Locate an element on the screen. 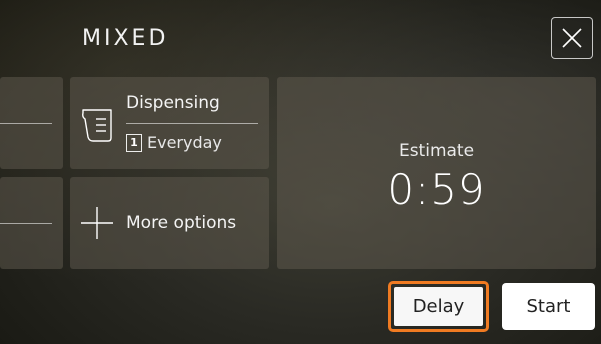 This screenshot has height=344, width=601. delay-button-label: Delay is located at coordinates (438, 306).